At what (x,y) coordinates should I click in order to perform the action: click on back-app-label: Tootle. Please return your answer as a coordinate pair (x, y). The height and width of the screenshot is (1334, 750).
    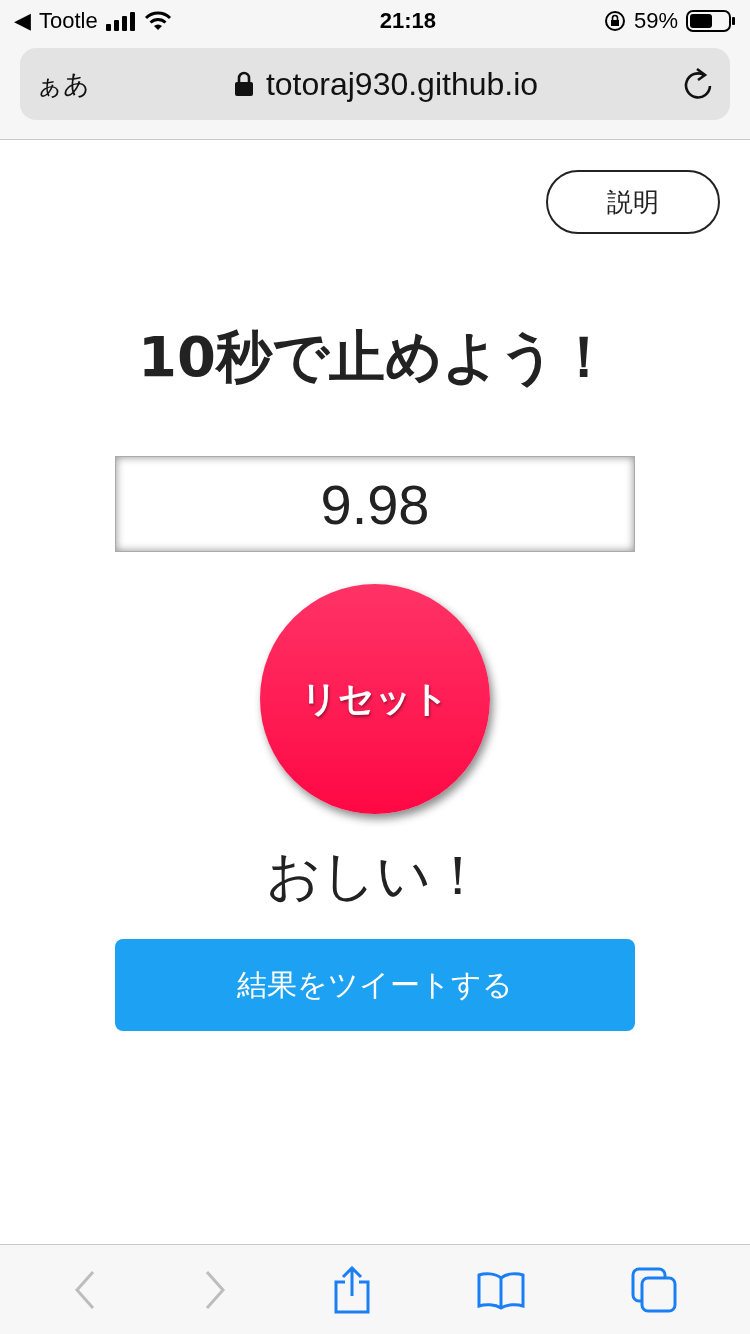
    Looking at the image, I should click on (68, 21).